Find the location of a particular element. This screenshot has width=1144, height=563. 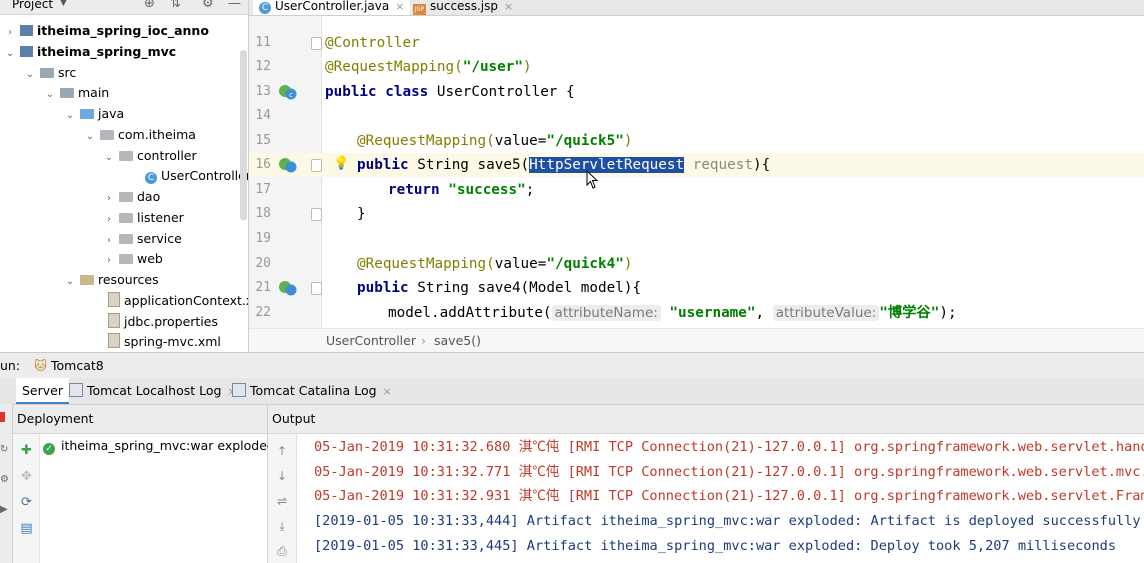

code-line-14: 14 is located at coordinates (696, 116).